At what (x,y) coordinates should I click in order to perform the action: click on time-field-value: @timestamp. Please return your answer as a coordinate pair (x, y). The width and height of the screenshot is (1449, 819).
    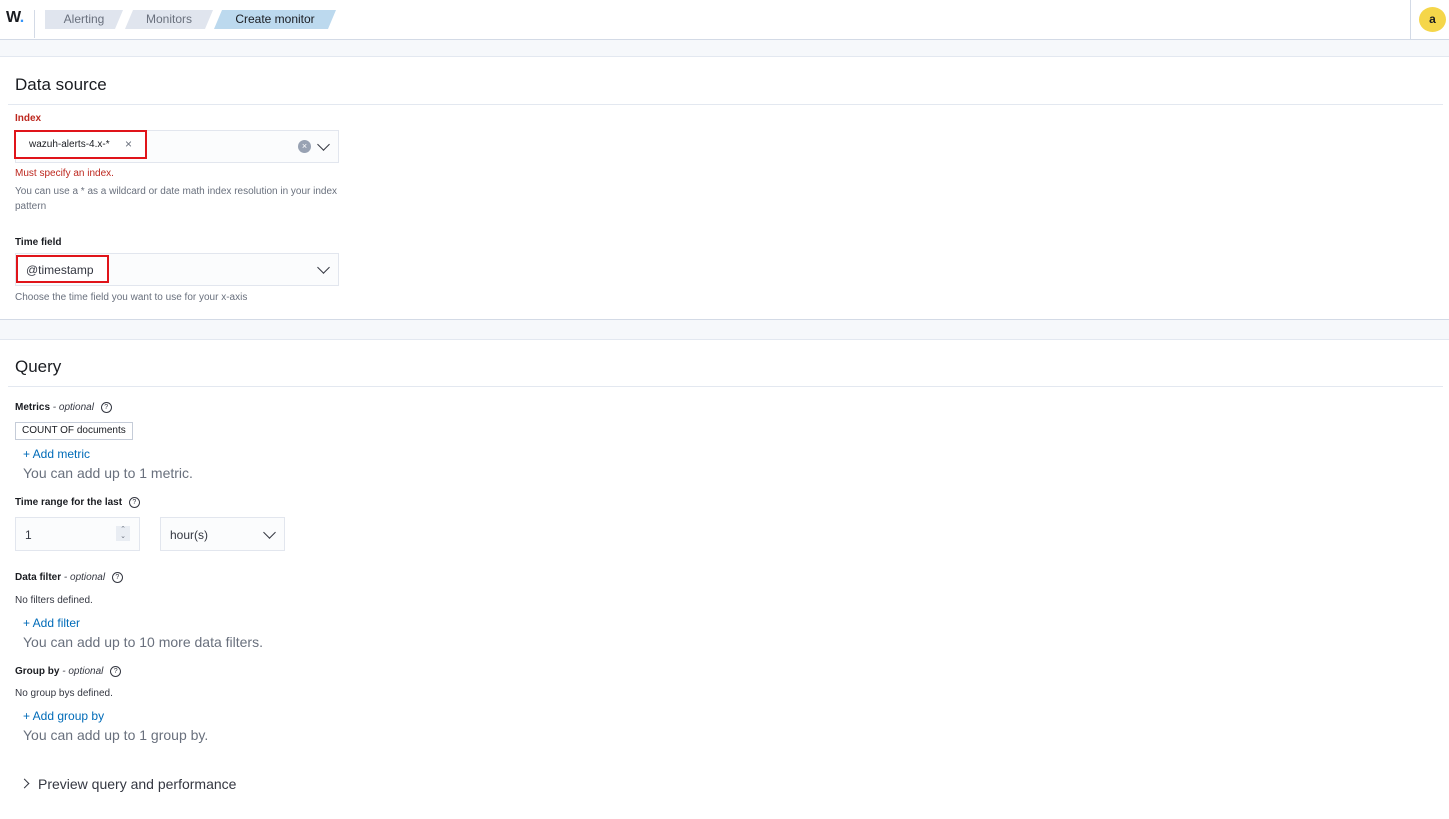
    Looking at the image, I should click on (60, 270).